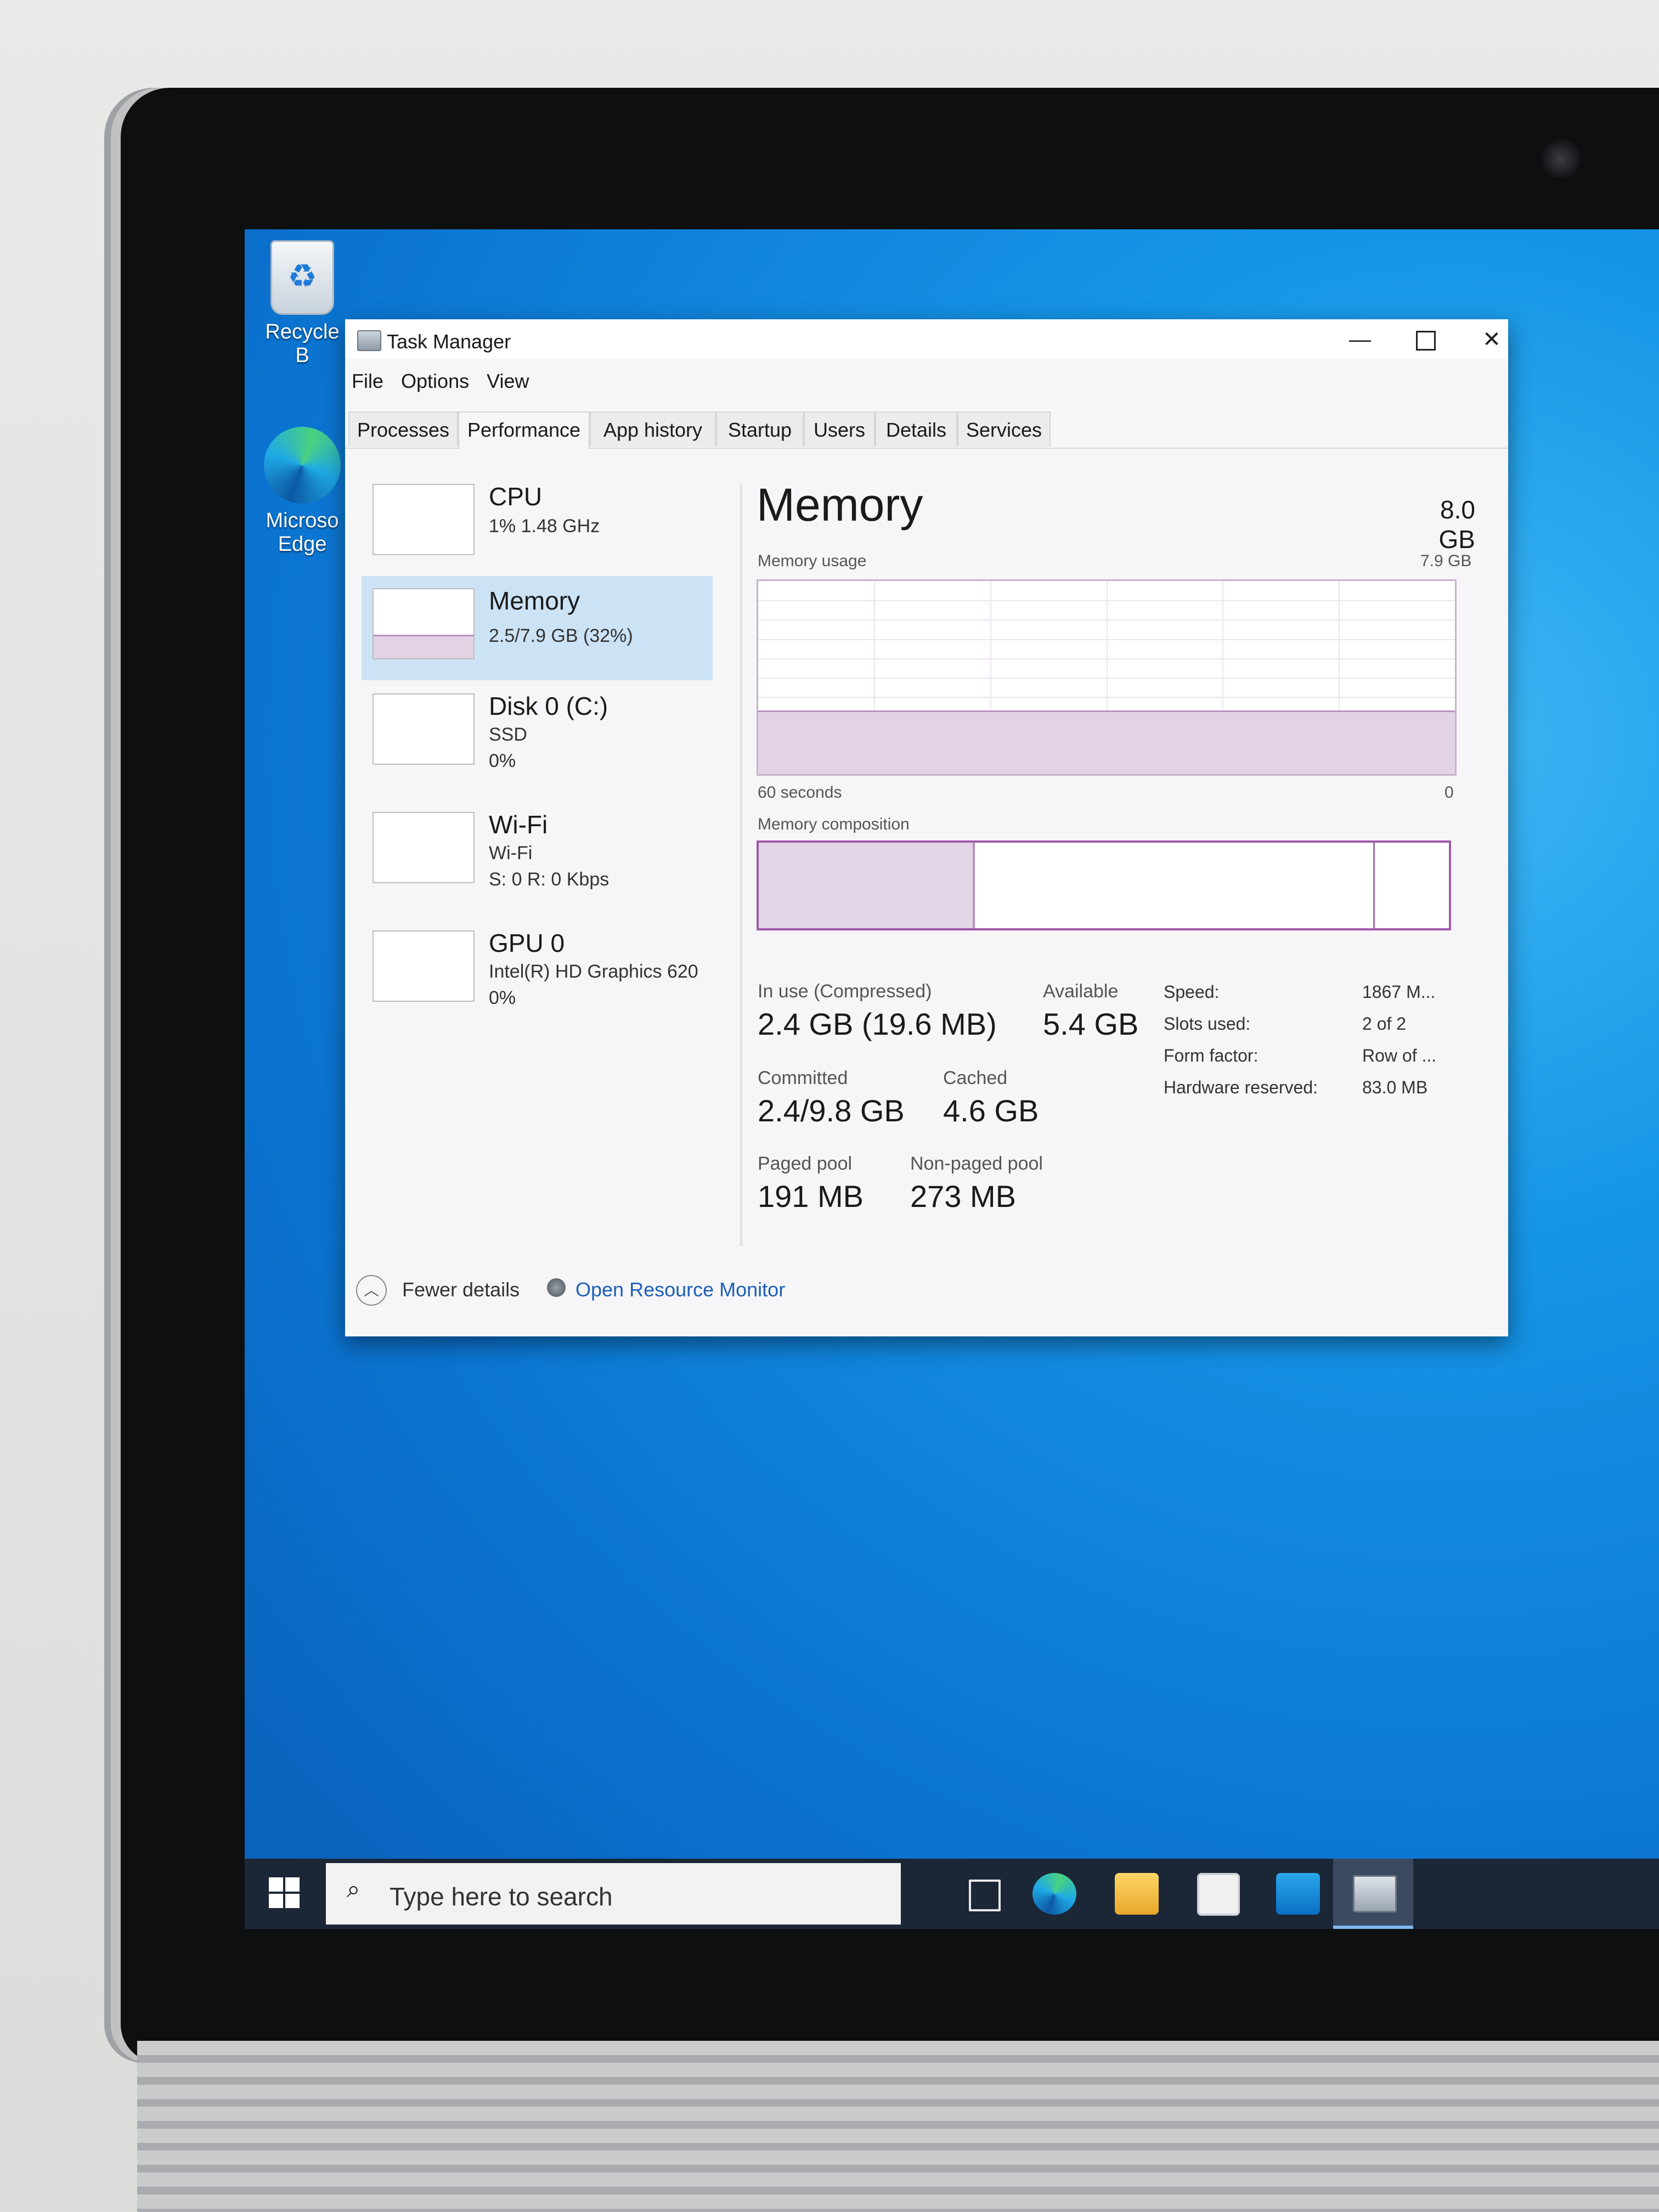 The height and width of the screenshot is (2212, 1659). I want to click on resource-monitor-icon, so click(556, 1287).